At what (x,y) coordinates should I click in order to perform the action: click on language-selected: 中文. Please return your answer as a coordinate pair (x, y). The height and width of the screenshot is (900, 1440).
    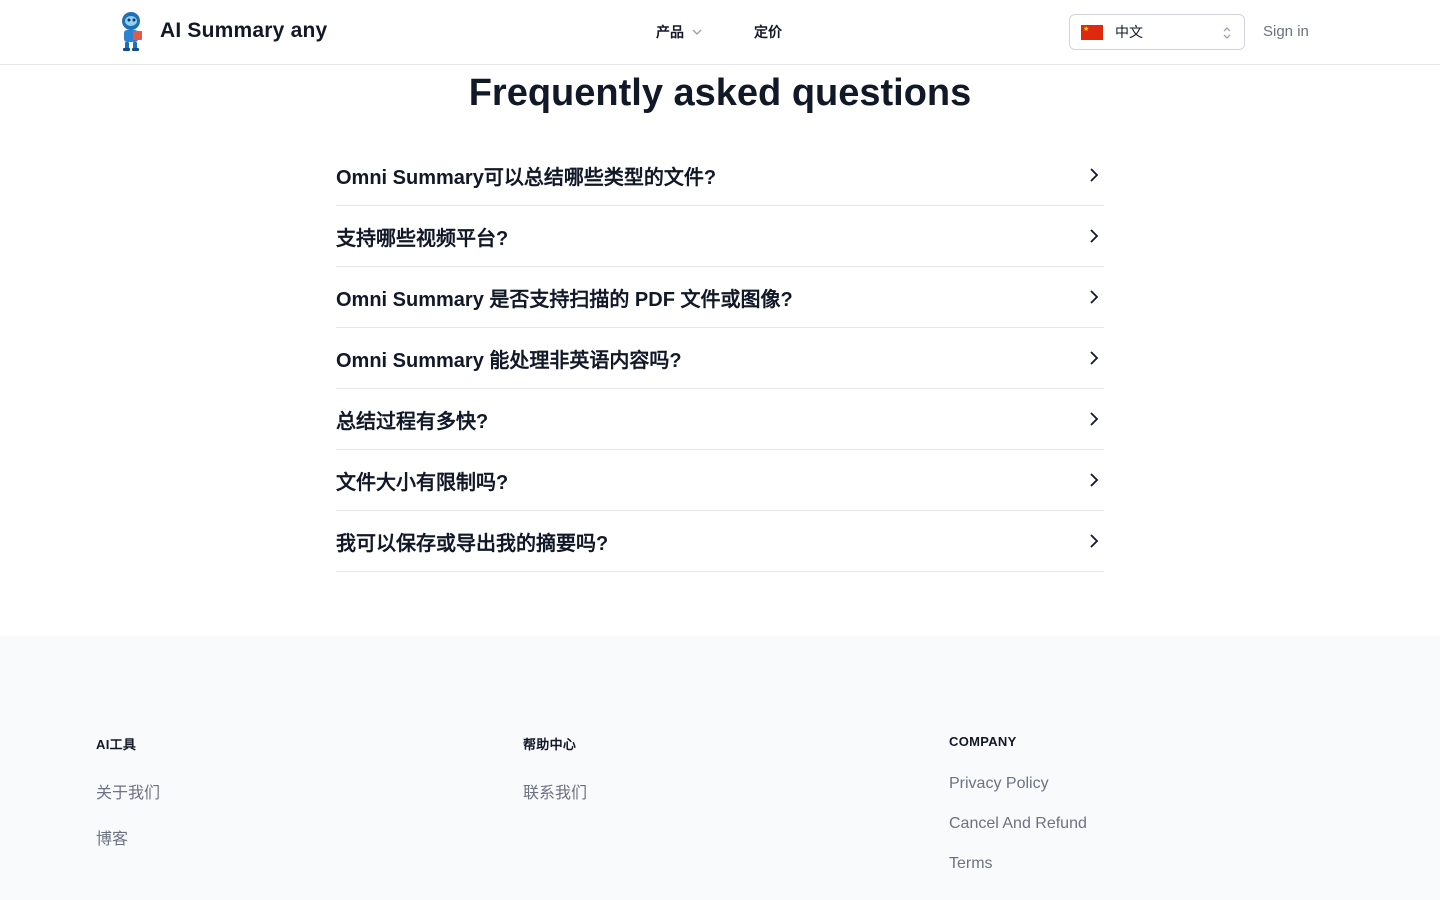
    Looking at the image, I should click on (1129, 32).